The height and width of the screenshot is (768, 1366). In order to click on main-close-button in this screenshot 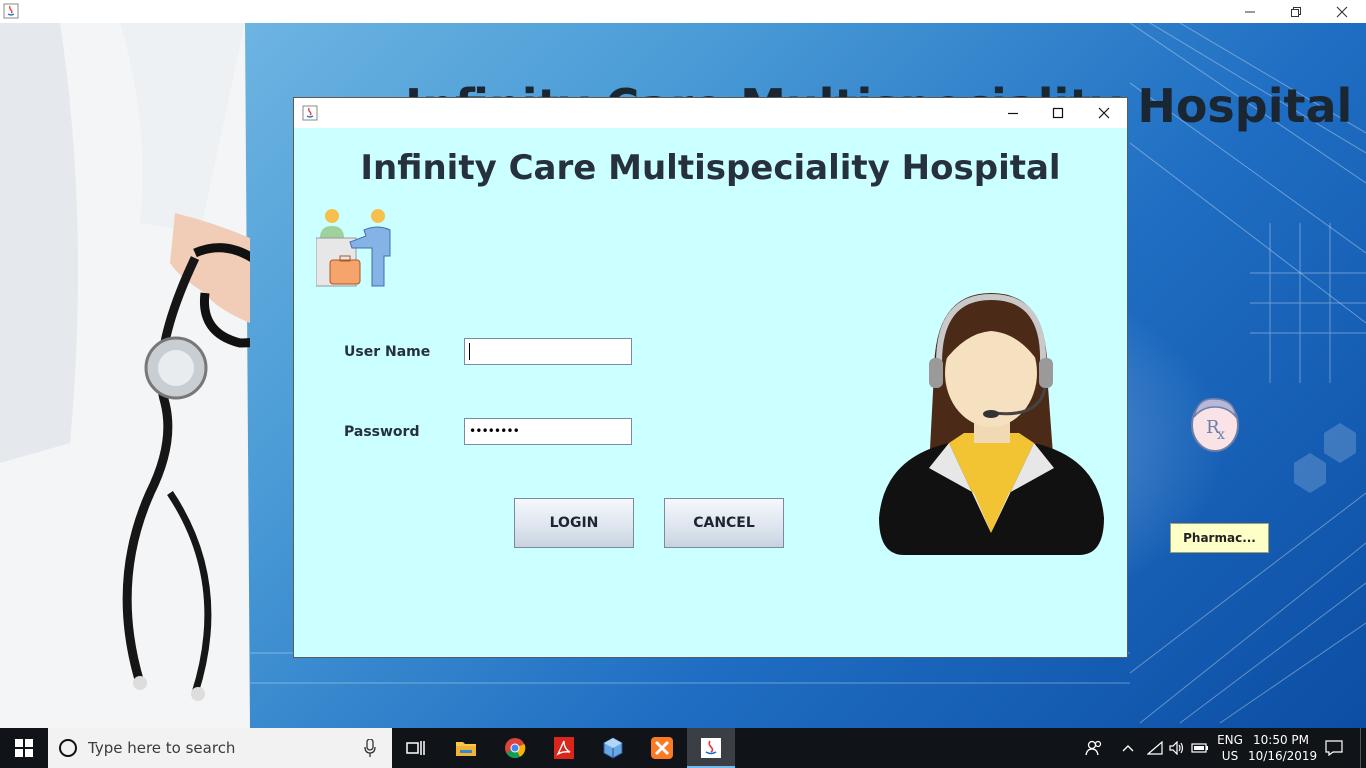, I will do `click(1342, 11)`.